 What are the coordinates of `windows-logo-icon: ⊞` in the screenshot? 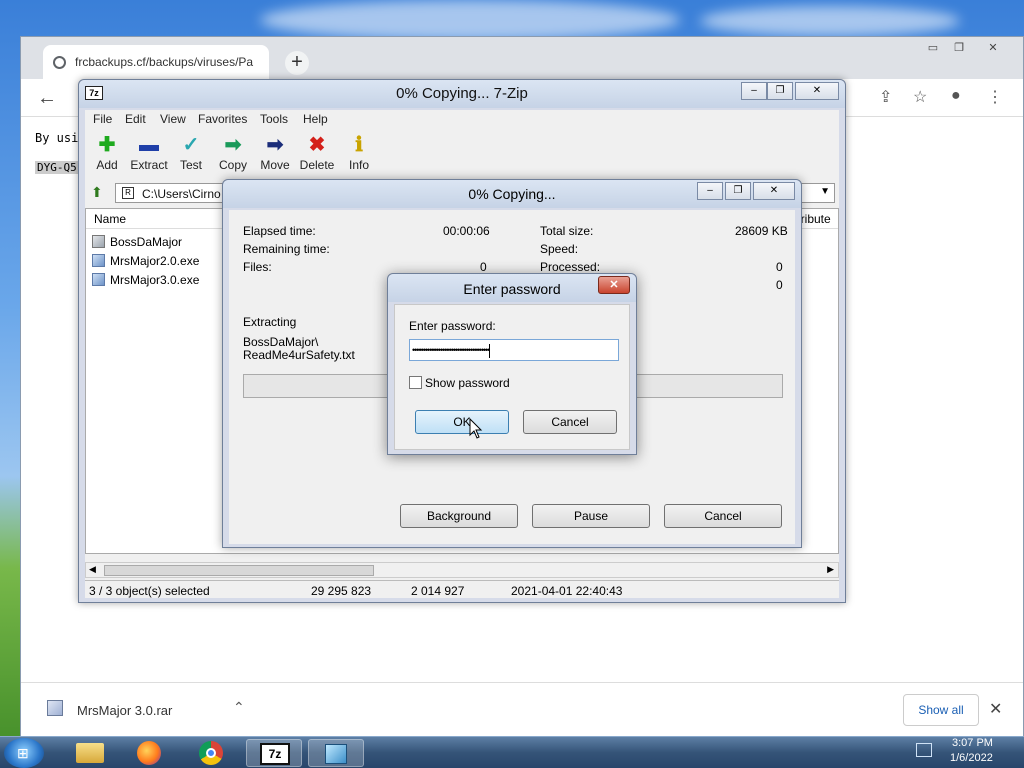 It's located at (23, 753).